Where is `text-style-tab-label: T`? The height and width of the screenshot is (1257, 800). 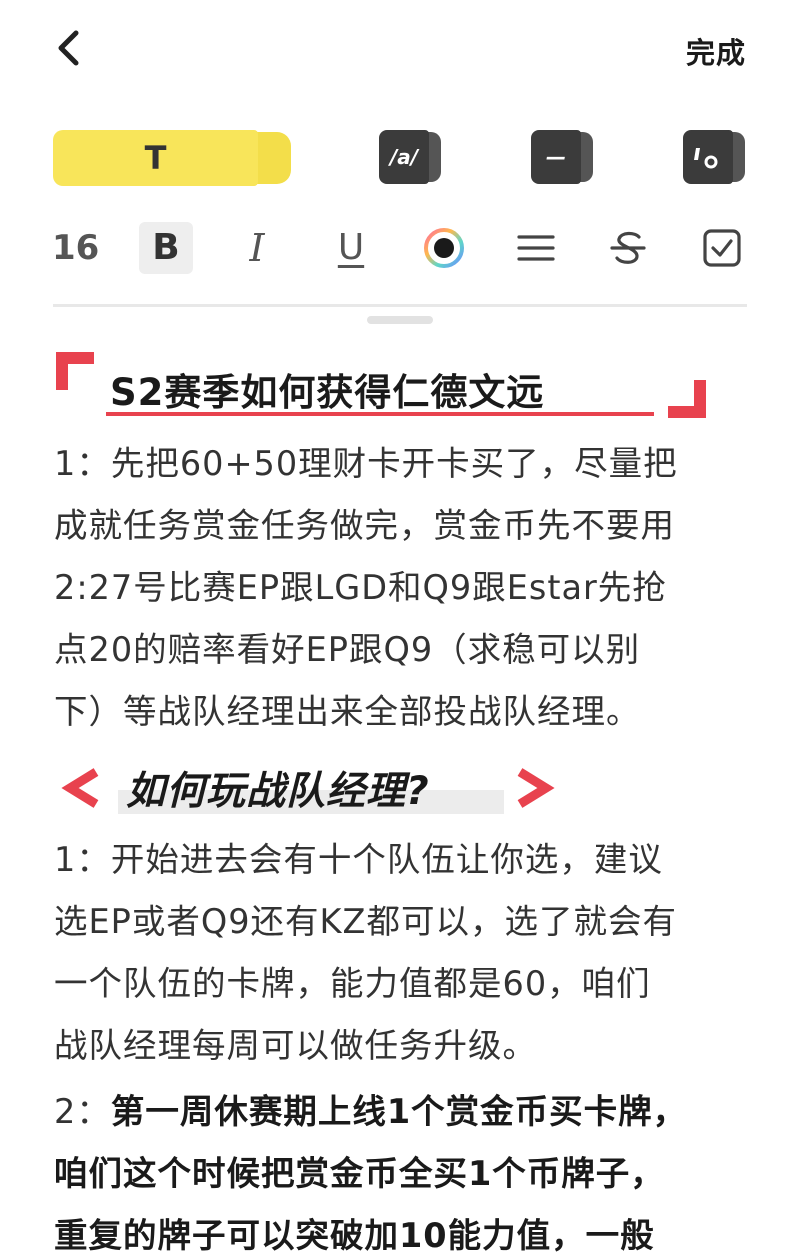
text-style-tab-label: T is located at coordinates (155, 158).